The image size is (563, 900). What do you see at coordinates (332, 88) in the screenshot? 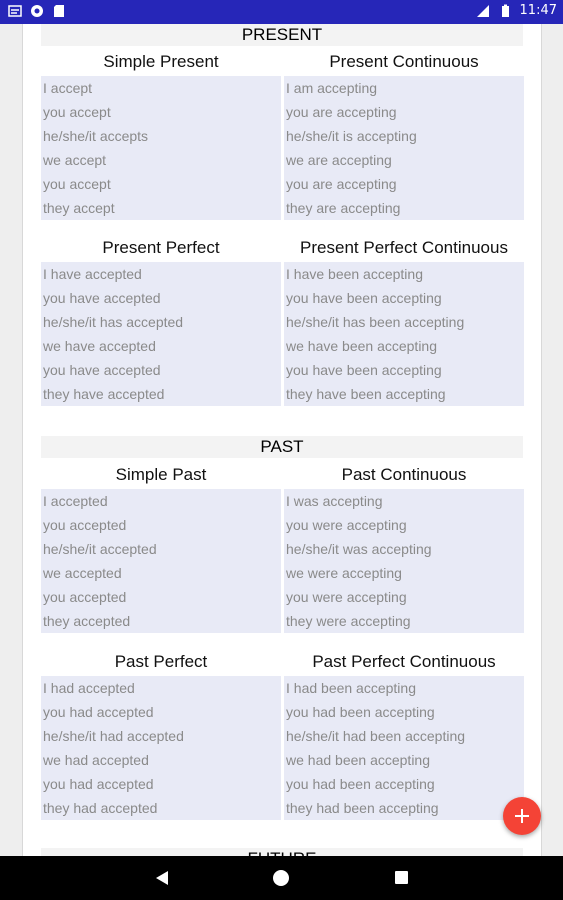
I see `conjugation-line: I am accepting` at bounding box center [332, 88].